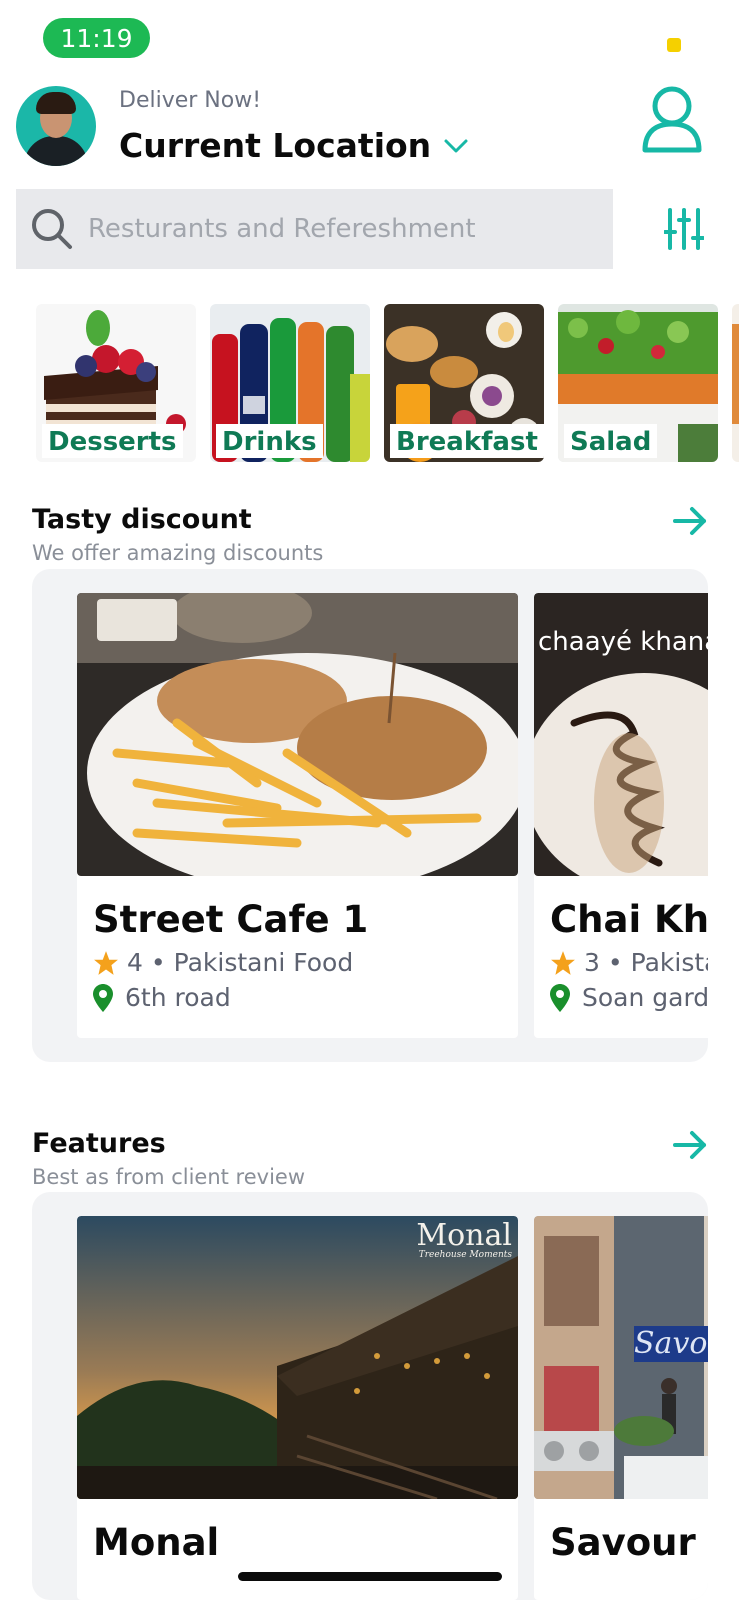 This screenshot has width=739, height=1600. Describe the element at coordinates (684, 229) in the screenshot. I see `filter-icon` at that location.